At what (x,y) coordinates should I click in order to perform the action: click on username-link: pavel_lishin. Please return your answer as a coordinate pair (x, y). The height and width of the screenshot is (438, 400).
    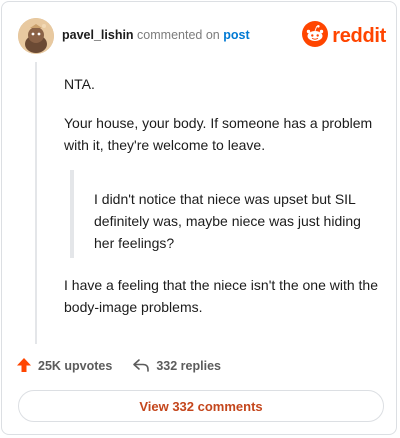
    Looking at the image, I should click on (98, 35).